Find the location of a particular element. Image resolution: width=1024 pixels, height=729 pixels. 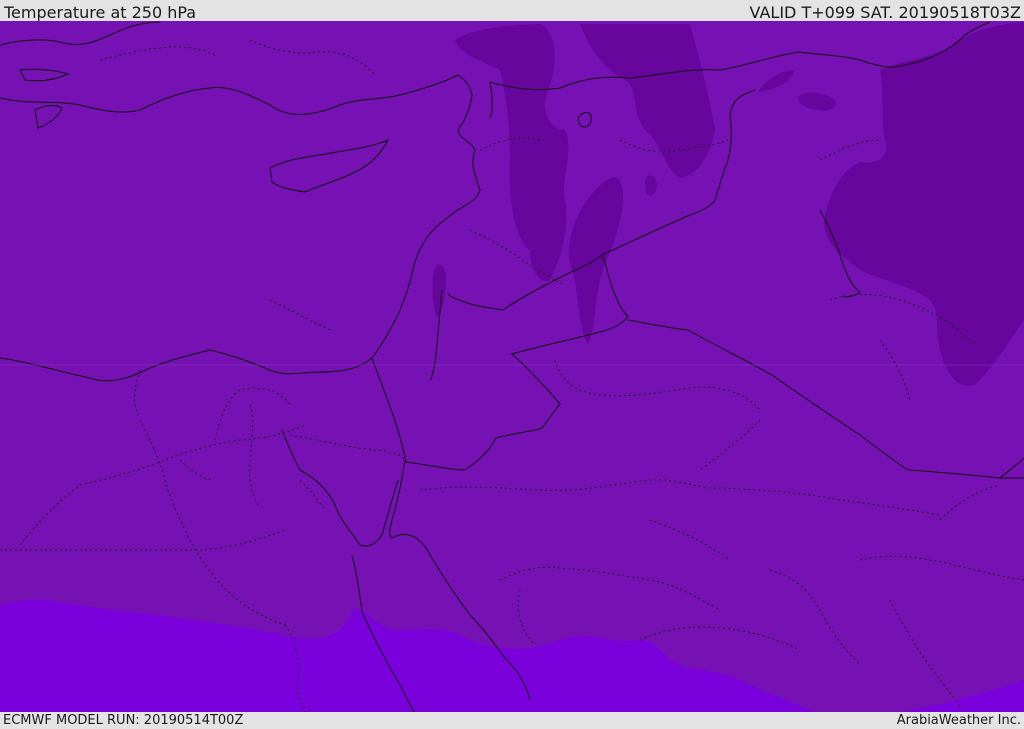

valid-time: VALID T+099 SAT. 20190518T03Z is located at coordinates (885, 12).